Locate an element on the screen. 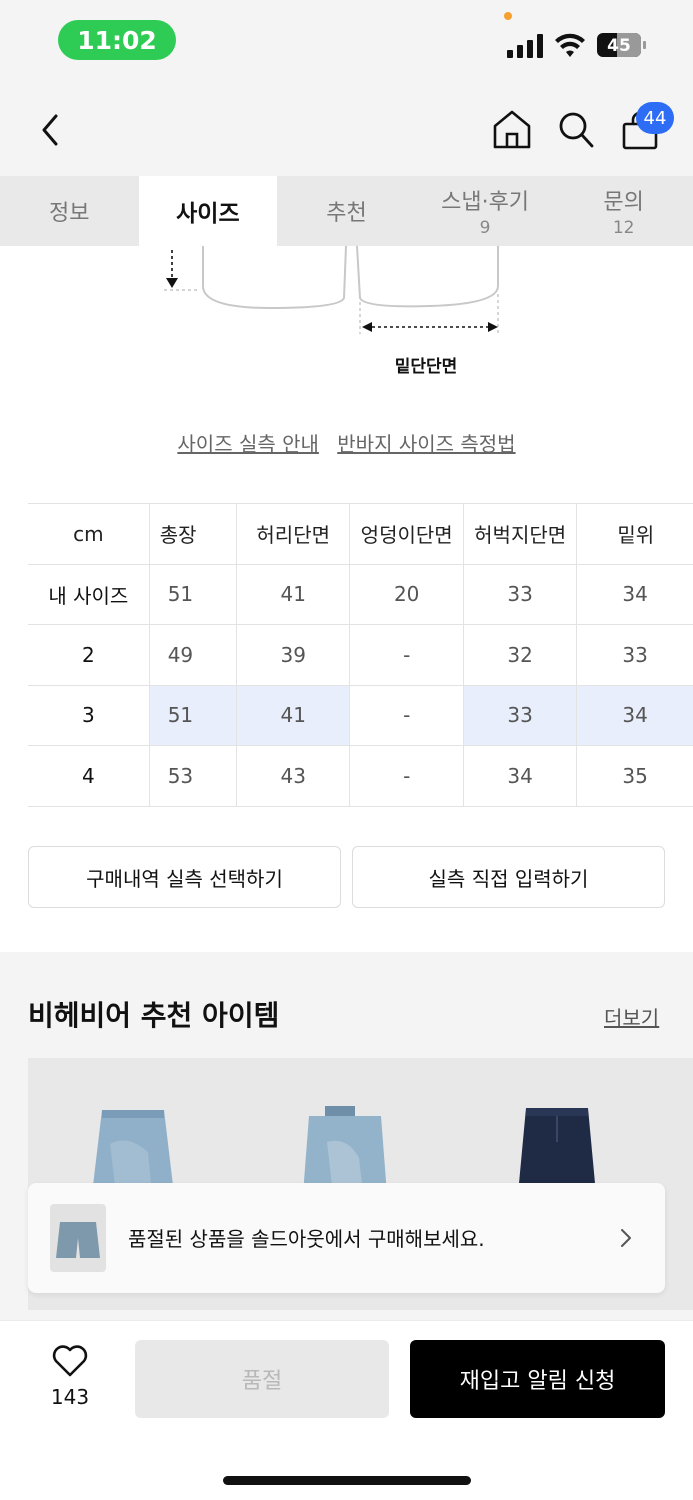  like-count: 143 is located at coordinates (70, 1397).